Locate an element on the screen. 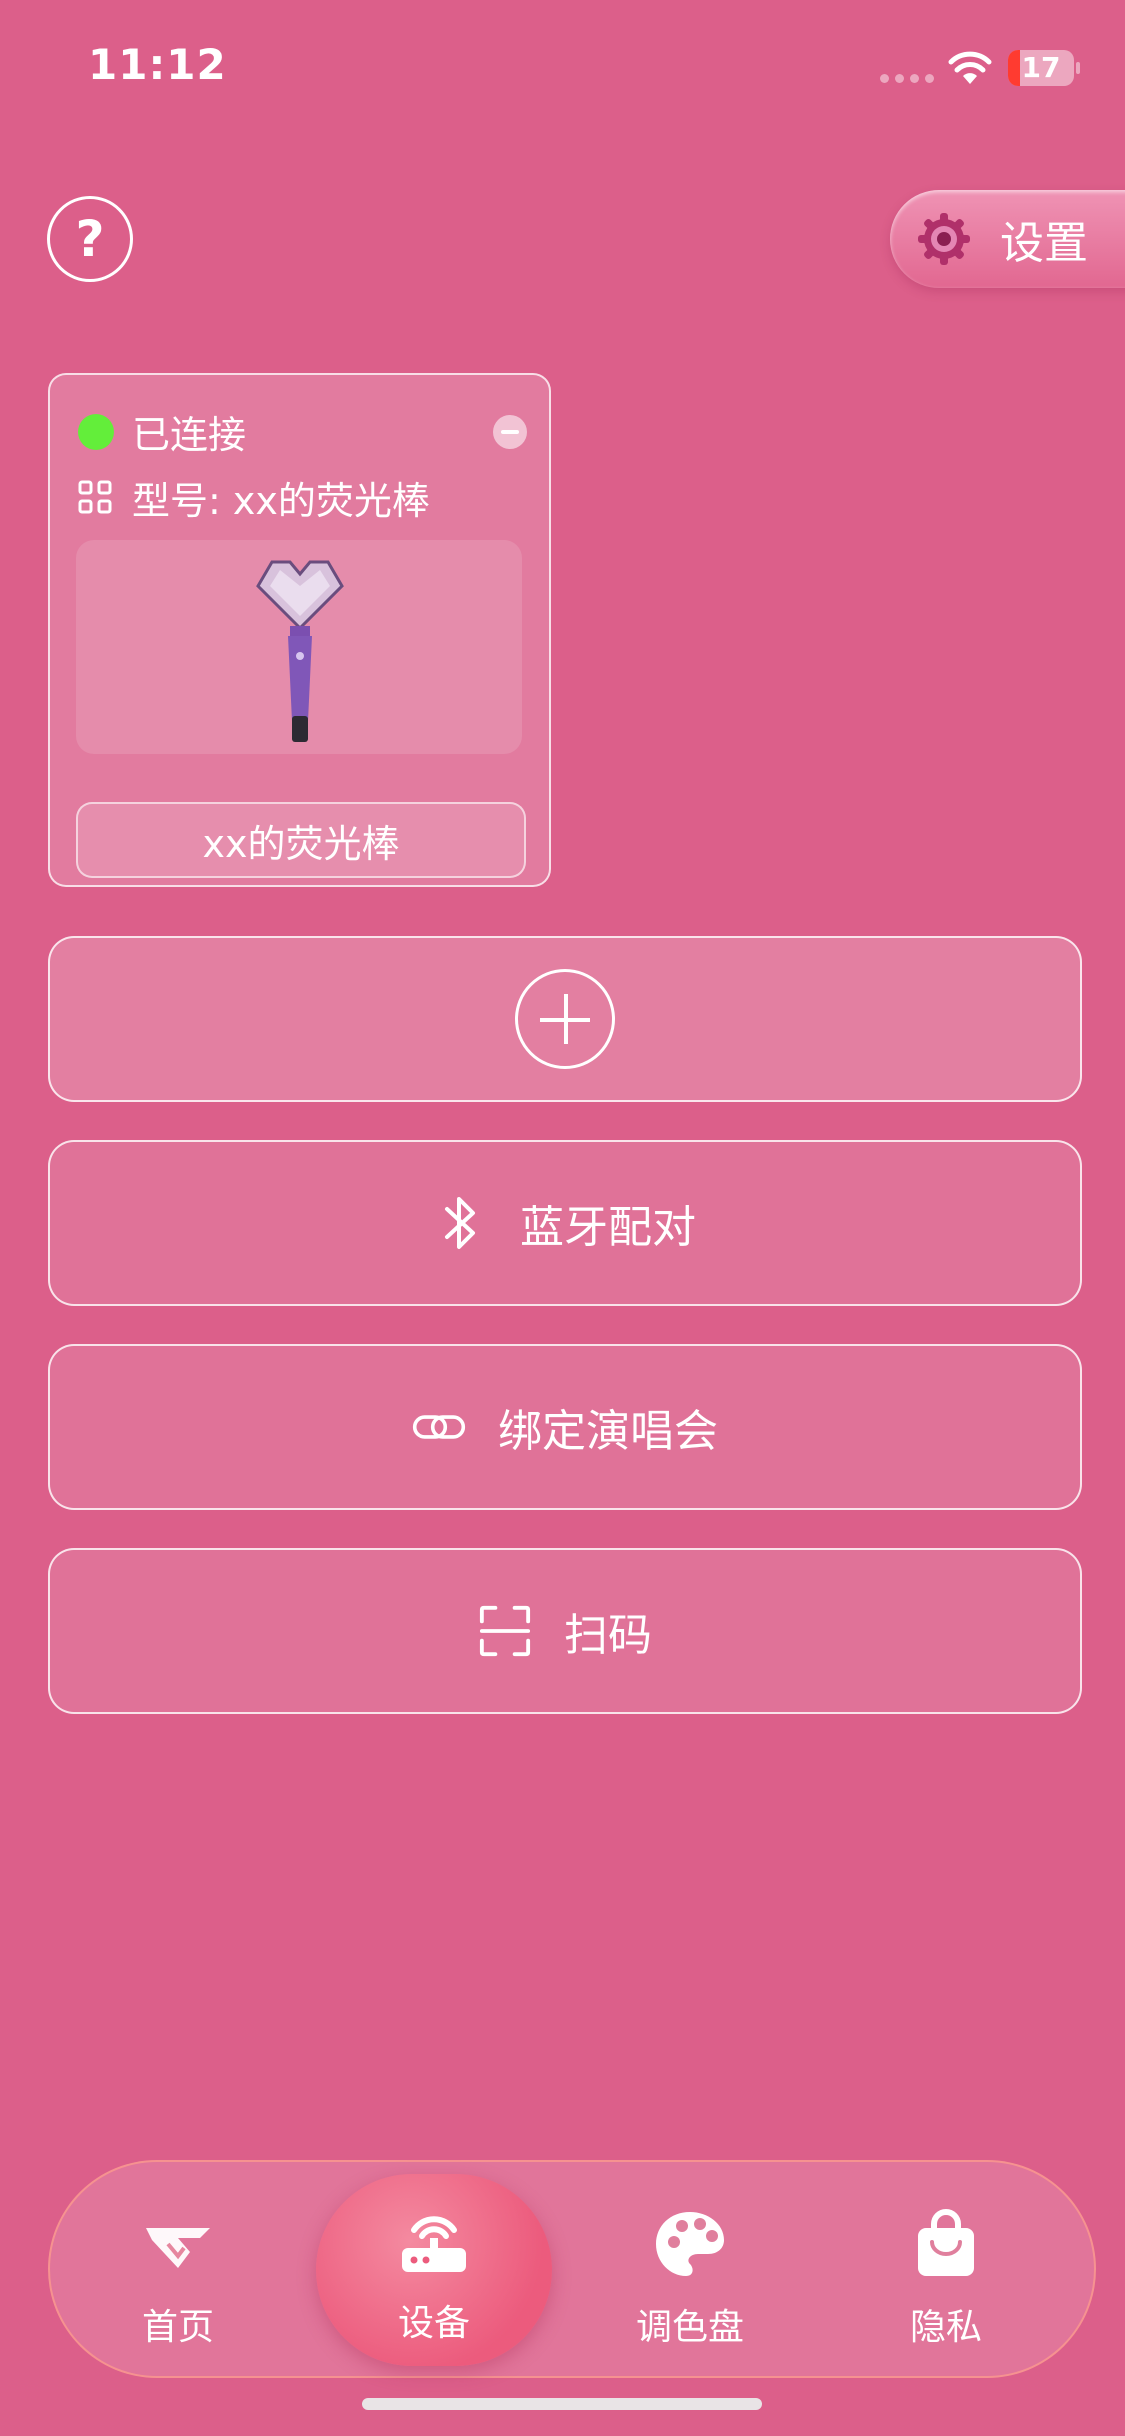  battery-level: 17 is located at coordinates (1041, 67).